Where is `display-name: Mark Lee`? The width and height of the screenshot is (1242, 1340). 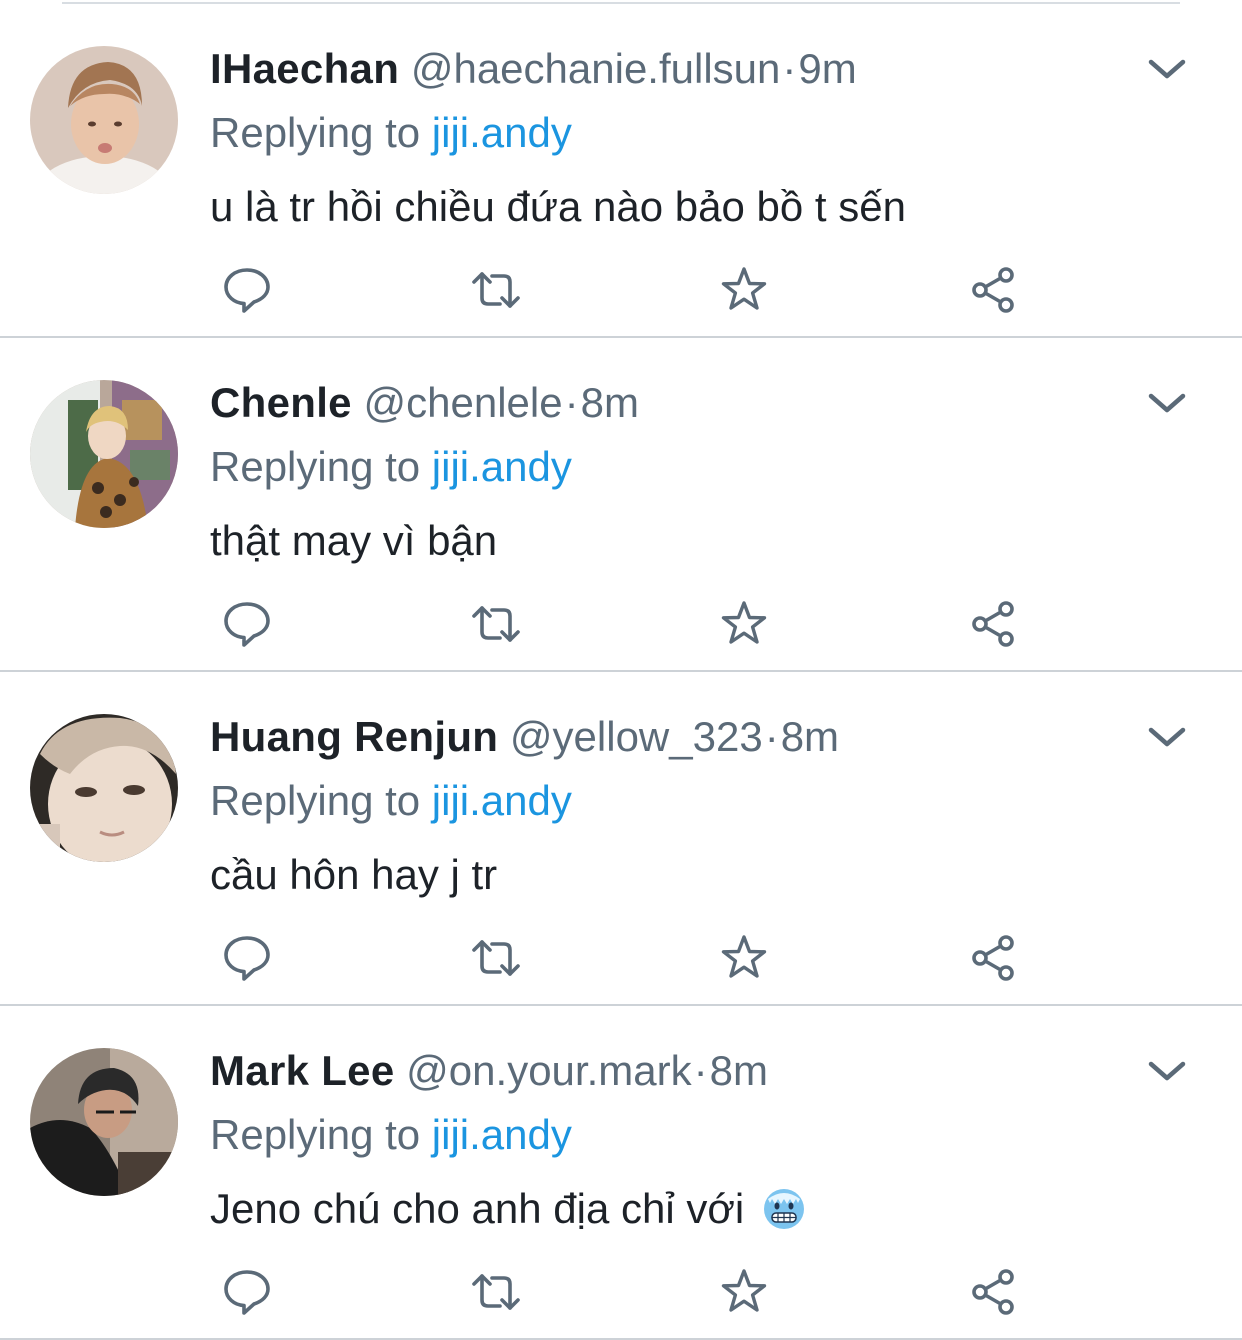
display-name: Mark Lee is located at coordinates (302, 1070).